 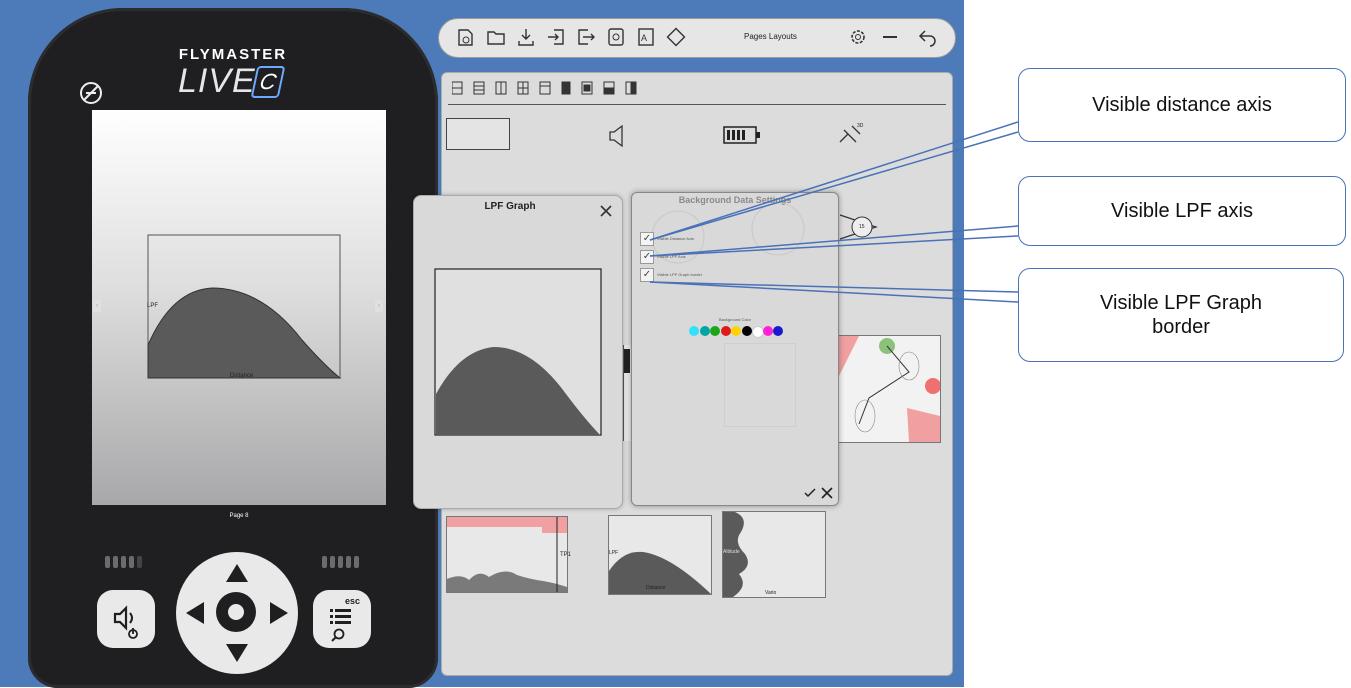 What do you see at coordinates (1182, 211) in the screenshot?
I see `callout-lpf-axis: Visible LPF axis` at bounding box center [1182, 211].